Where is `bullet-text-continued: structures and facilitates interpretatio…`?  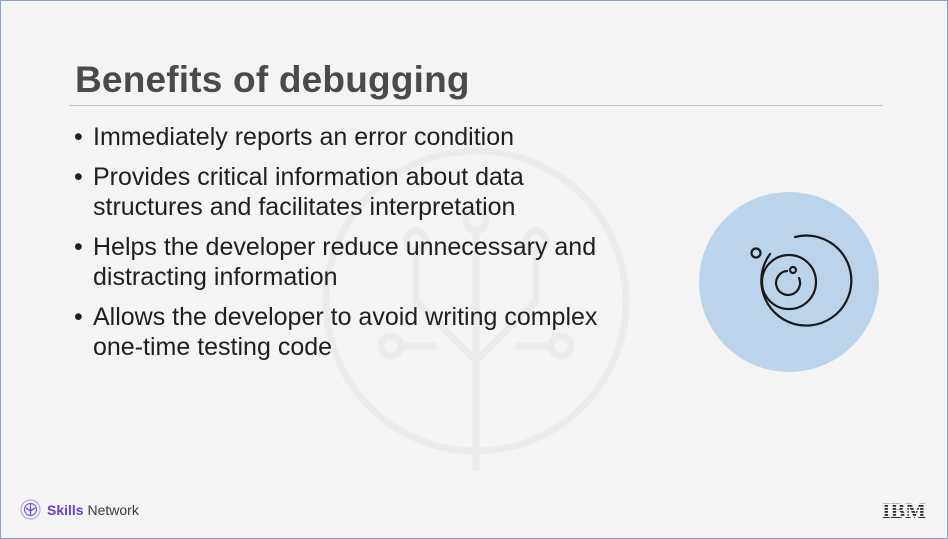 bullet-text-continued: structures and facilitates interpretatio… is located at coordinates (304, 207).